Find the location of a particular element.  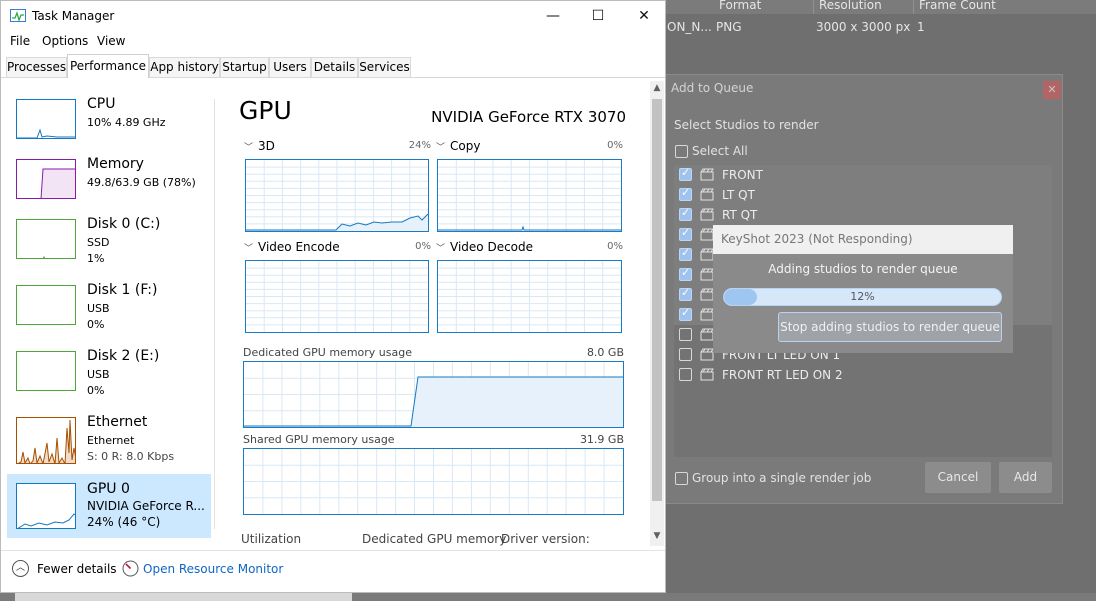

open-resource-monitor-link: Open Resource Monitor is located at coordinates (213, 569).